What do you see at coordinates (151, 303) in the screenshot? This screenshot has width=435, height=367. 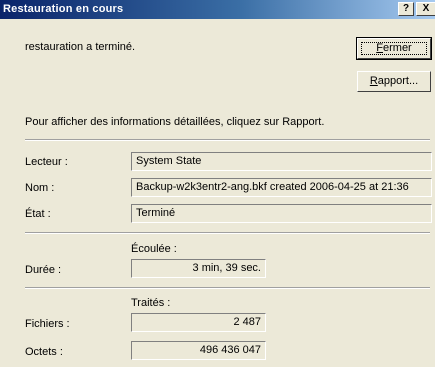 I see `processed-header: Traités :` at bounding box center [151, 303].